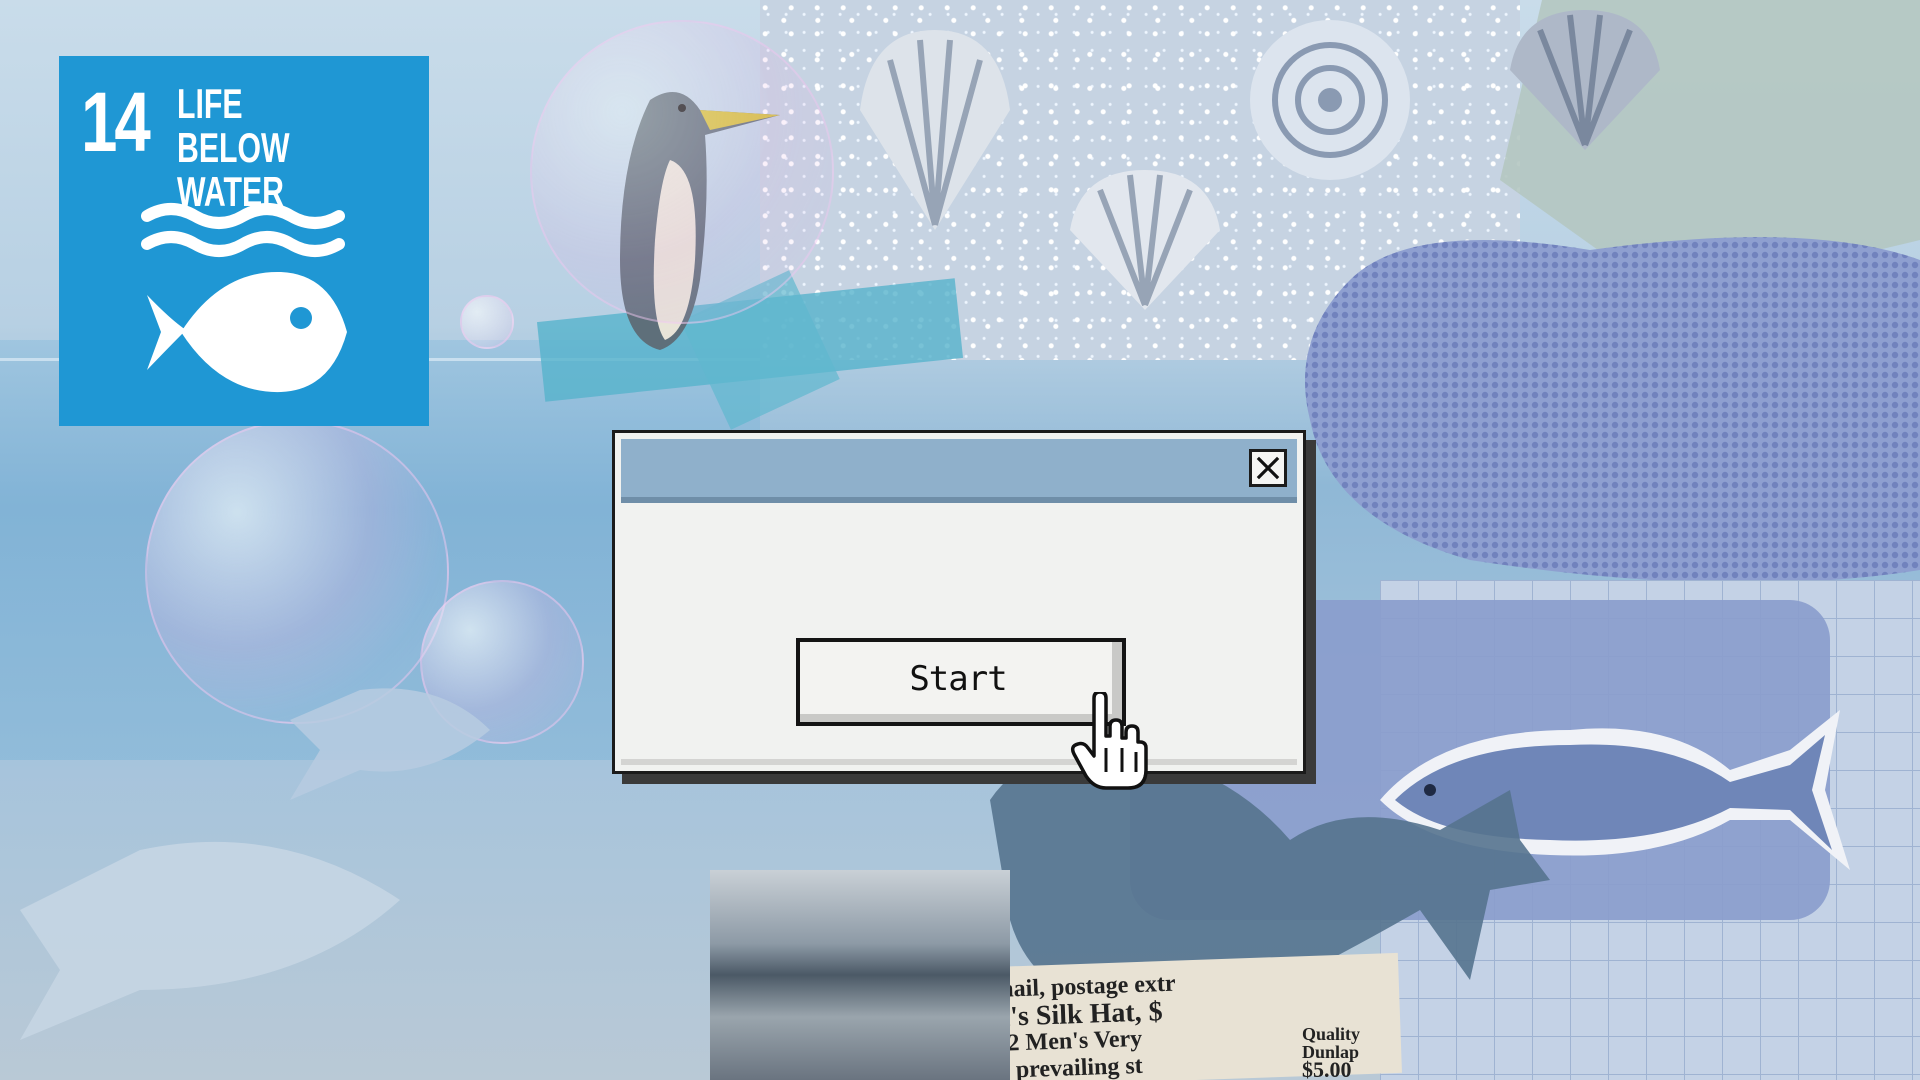  Describe the element at coordinates (1109, 741) in the screenshot. I see `hand-pointer-icon` at that location.